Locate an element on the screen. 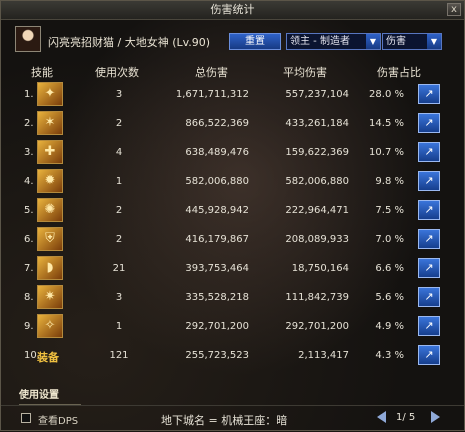 The image size is (465, 432). avg-cell: 18,750,164 is located at coordinates (320, 268).